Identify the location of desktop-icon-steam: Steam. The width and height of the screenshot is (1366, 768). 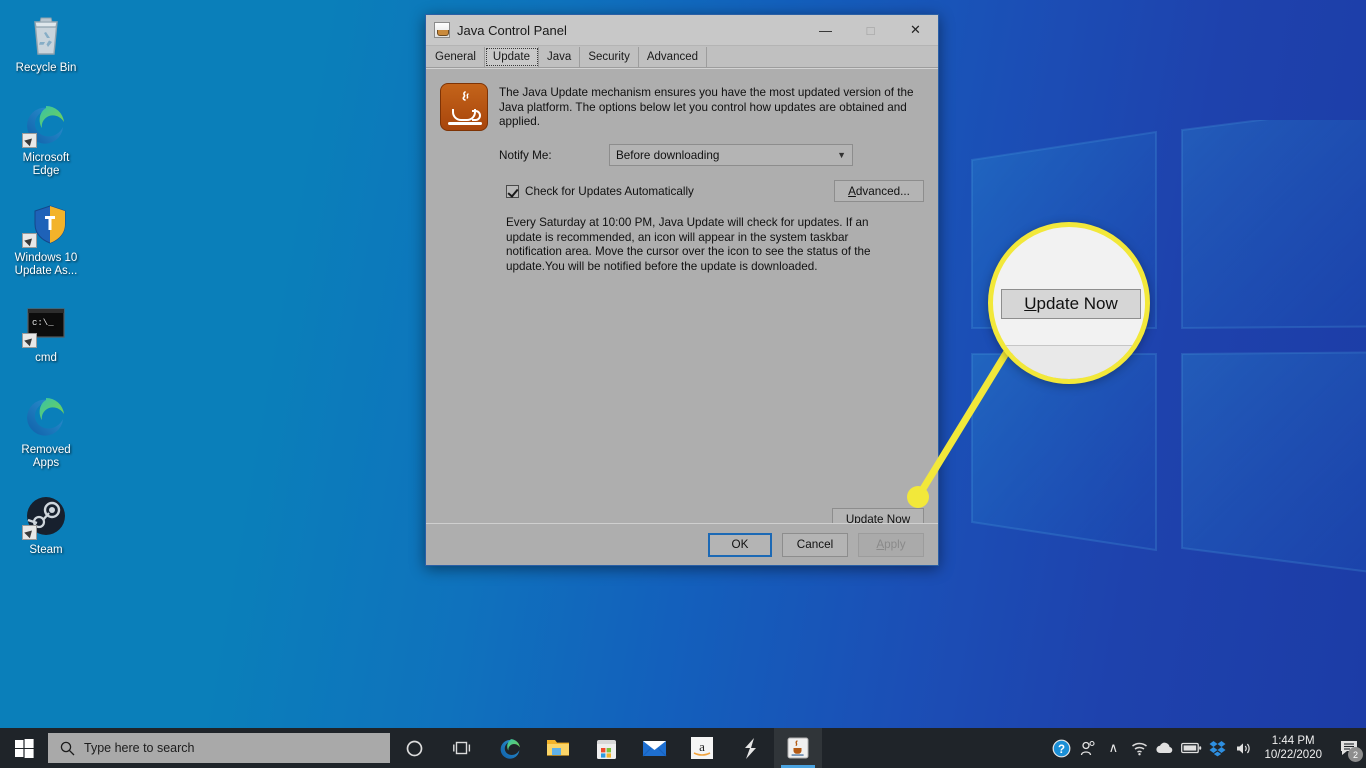
(46, 524).